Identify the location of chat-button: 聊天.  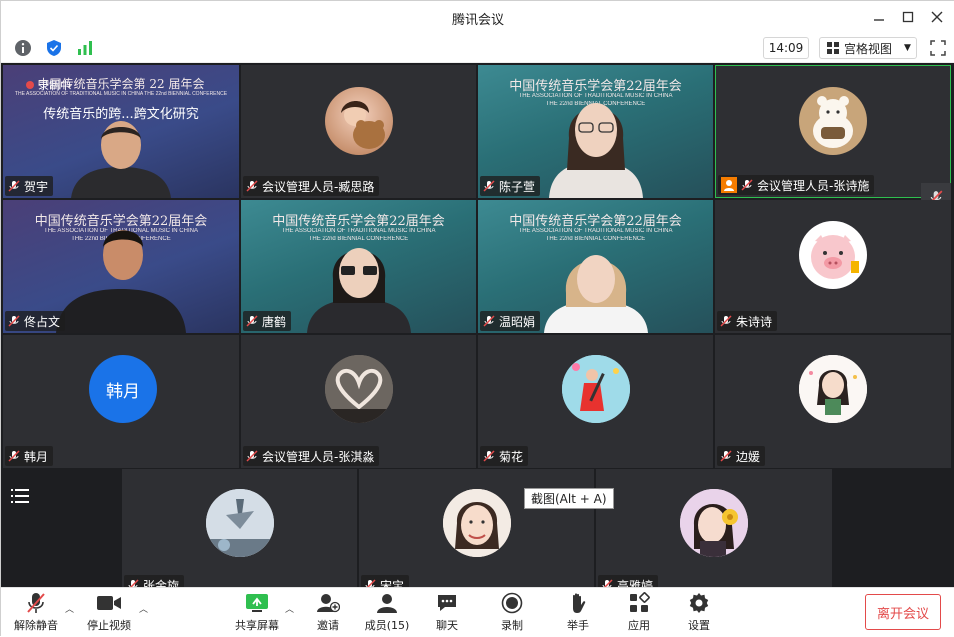
(447, 613).